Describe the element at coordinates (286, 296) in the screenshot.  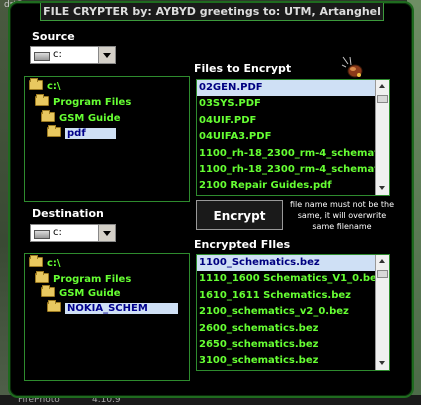
I see `list-item: 1610_1611 Schematics.bez` at that location.